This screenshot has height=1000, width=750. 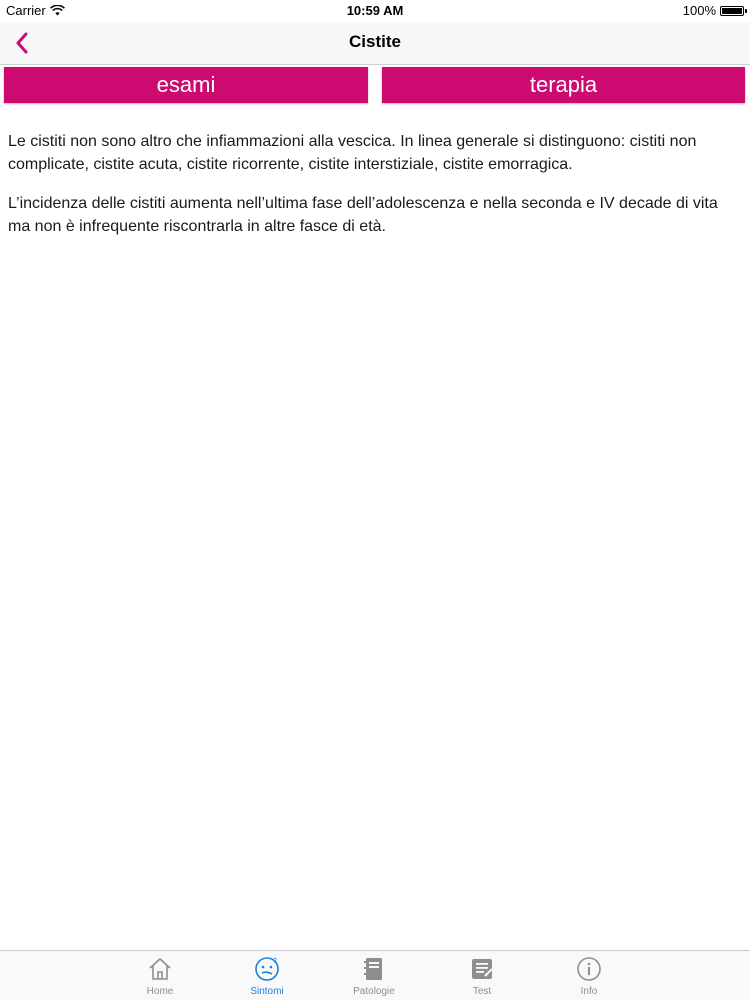 What do you see at coordinates (589, 991) in the screenshot?
I see `tab-label: Info` at bounding box center [589, 991].